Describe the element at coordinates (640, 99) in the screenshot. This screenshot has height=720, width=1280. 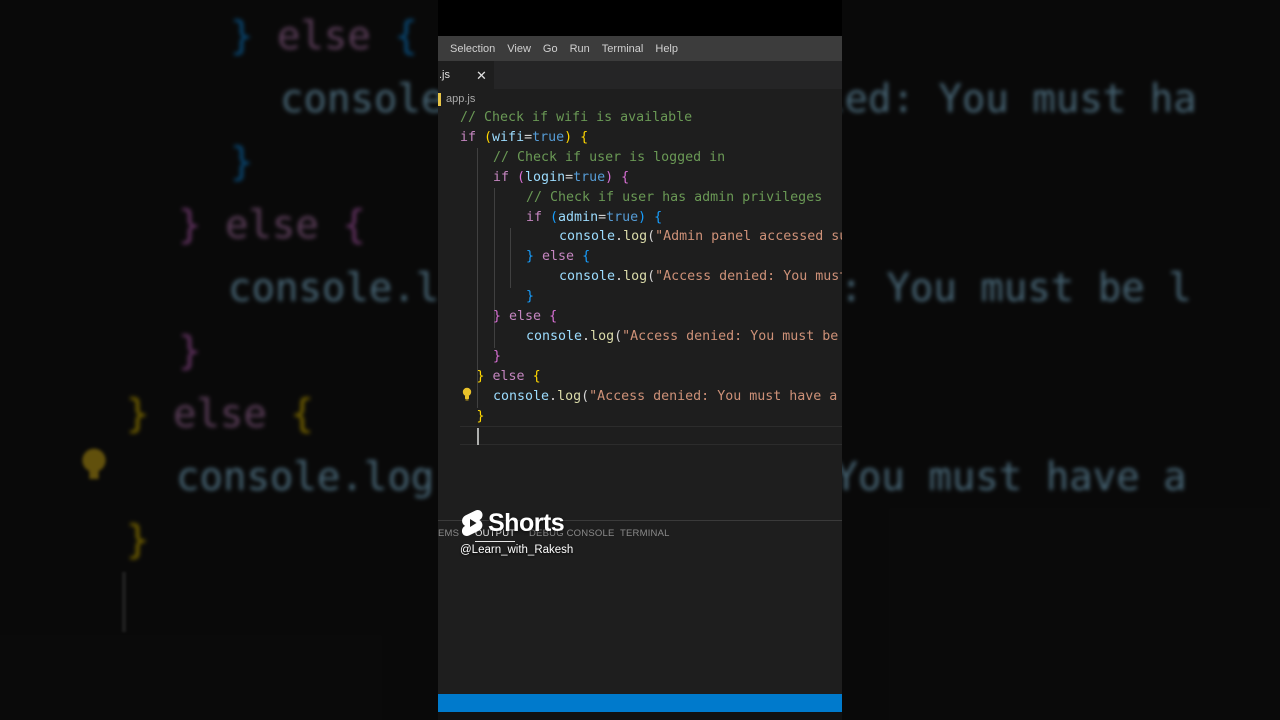
I see `breadcrumb: app.js` at that location.